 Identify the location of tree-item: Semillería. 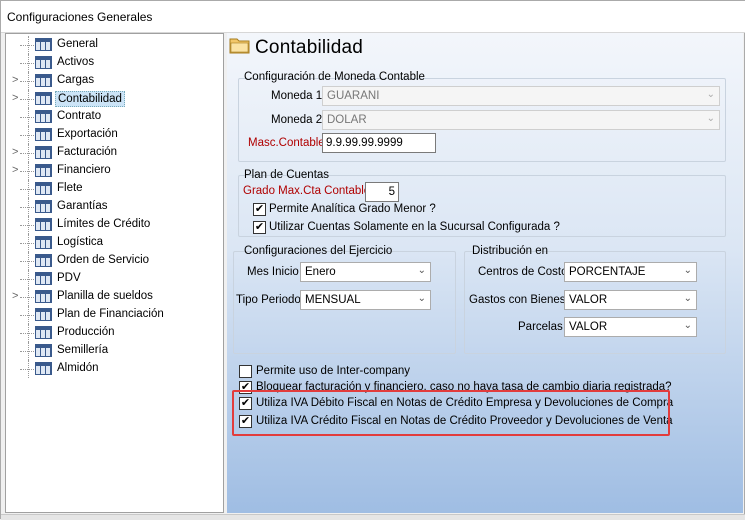
(113, 351).